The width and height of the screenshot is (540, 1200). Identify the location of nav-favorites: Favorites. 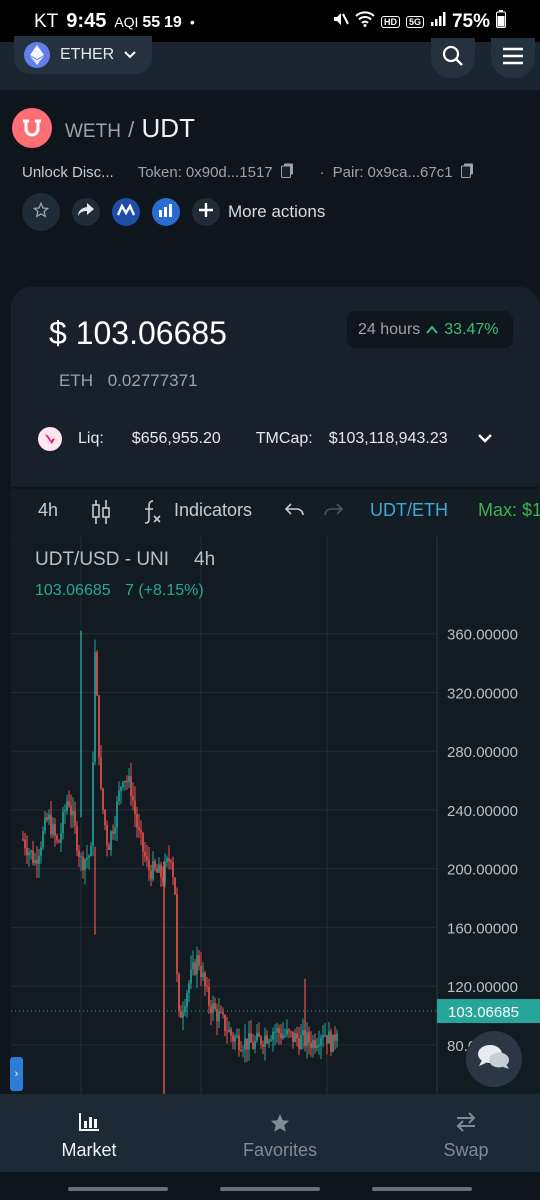
(280, 1136).